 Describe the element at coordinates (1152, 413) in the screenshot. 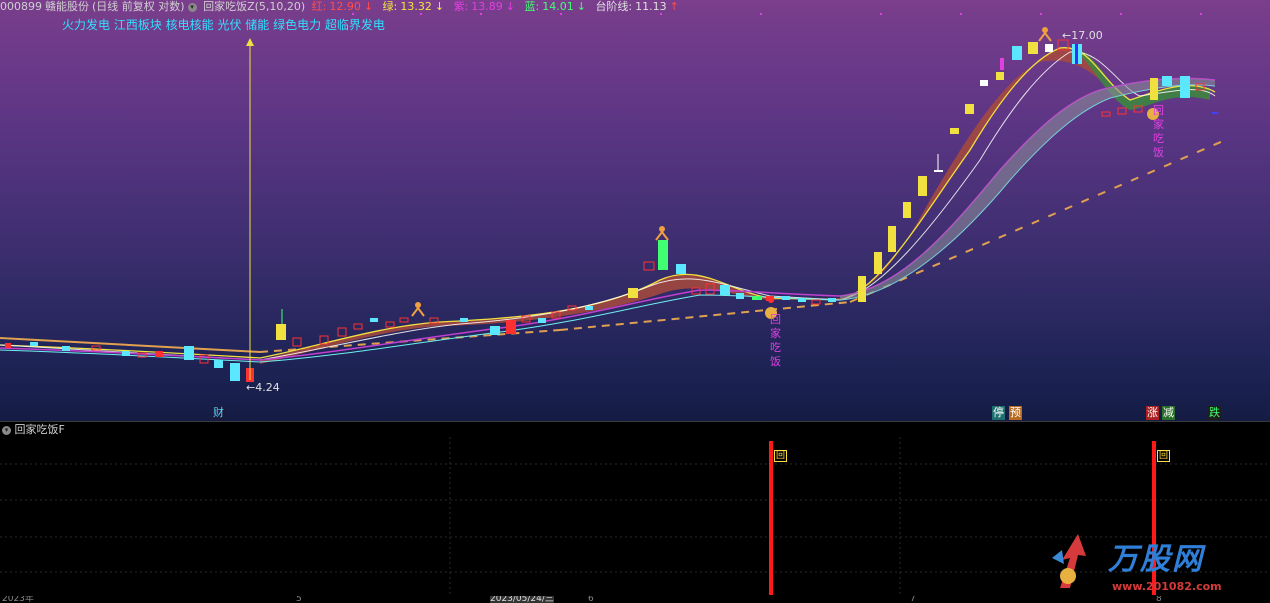

I see `event-marker-limit-up: 涨` at that location.